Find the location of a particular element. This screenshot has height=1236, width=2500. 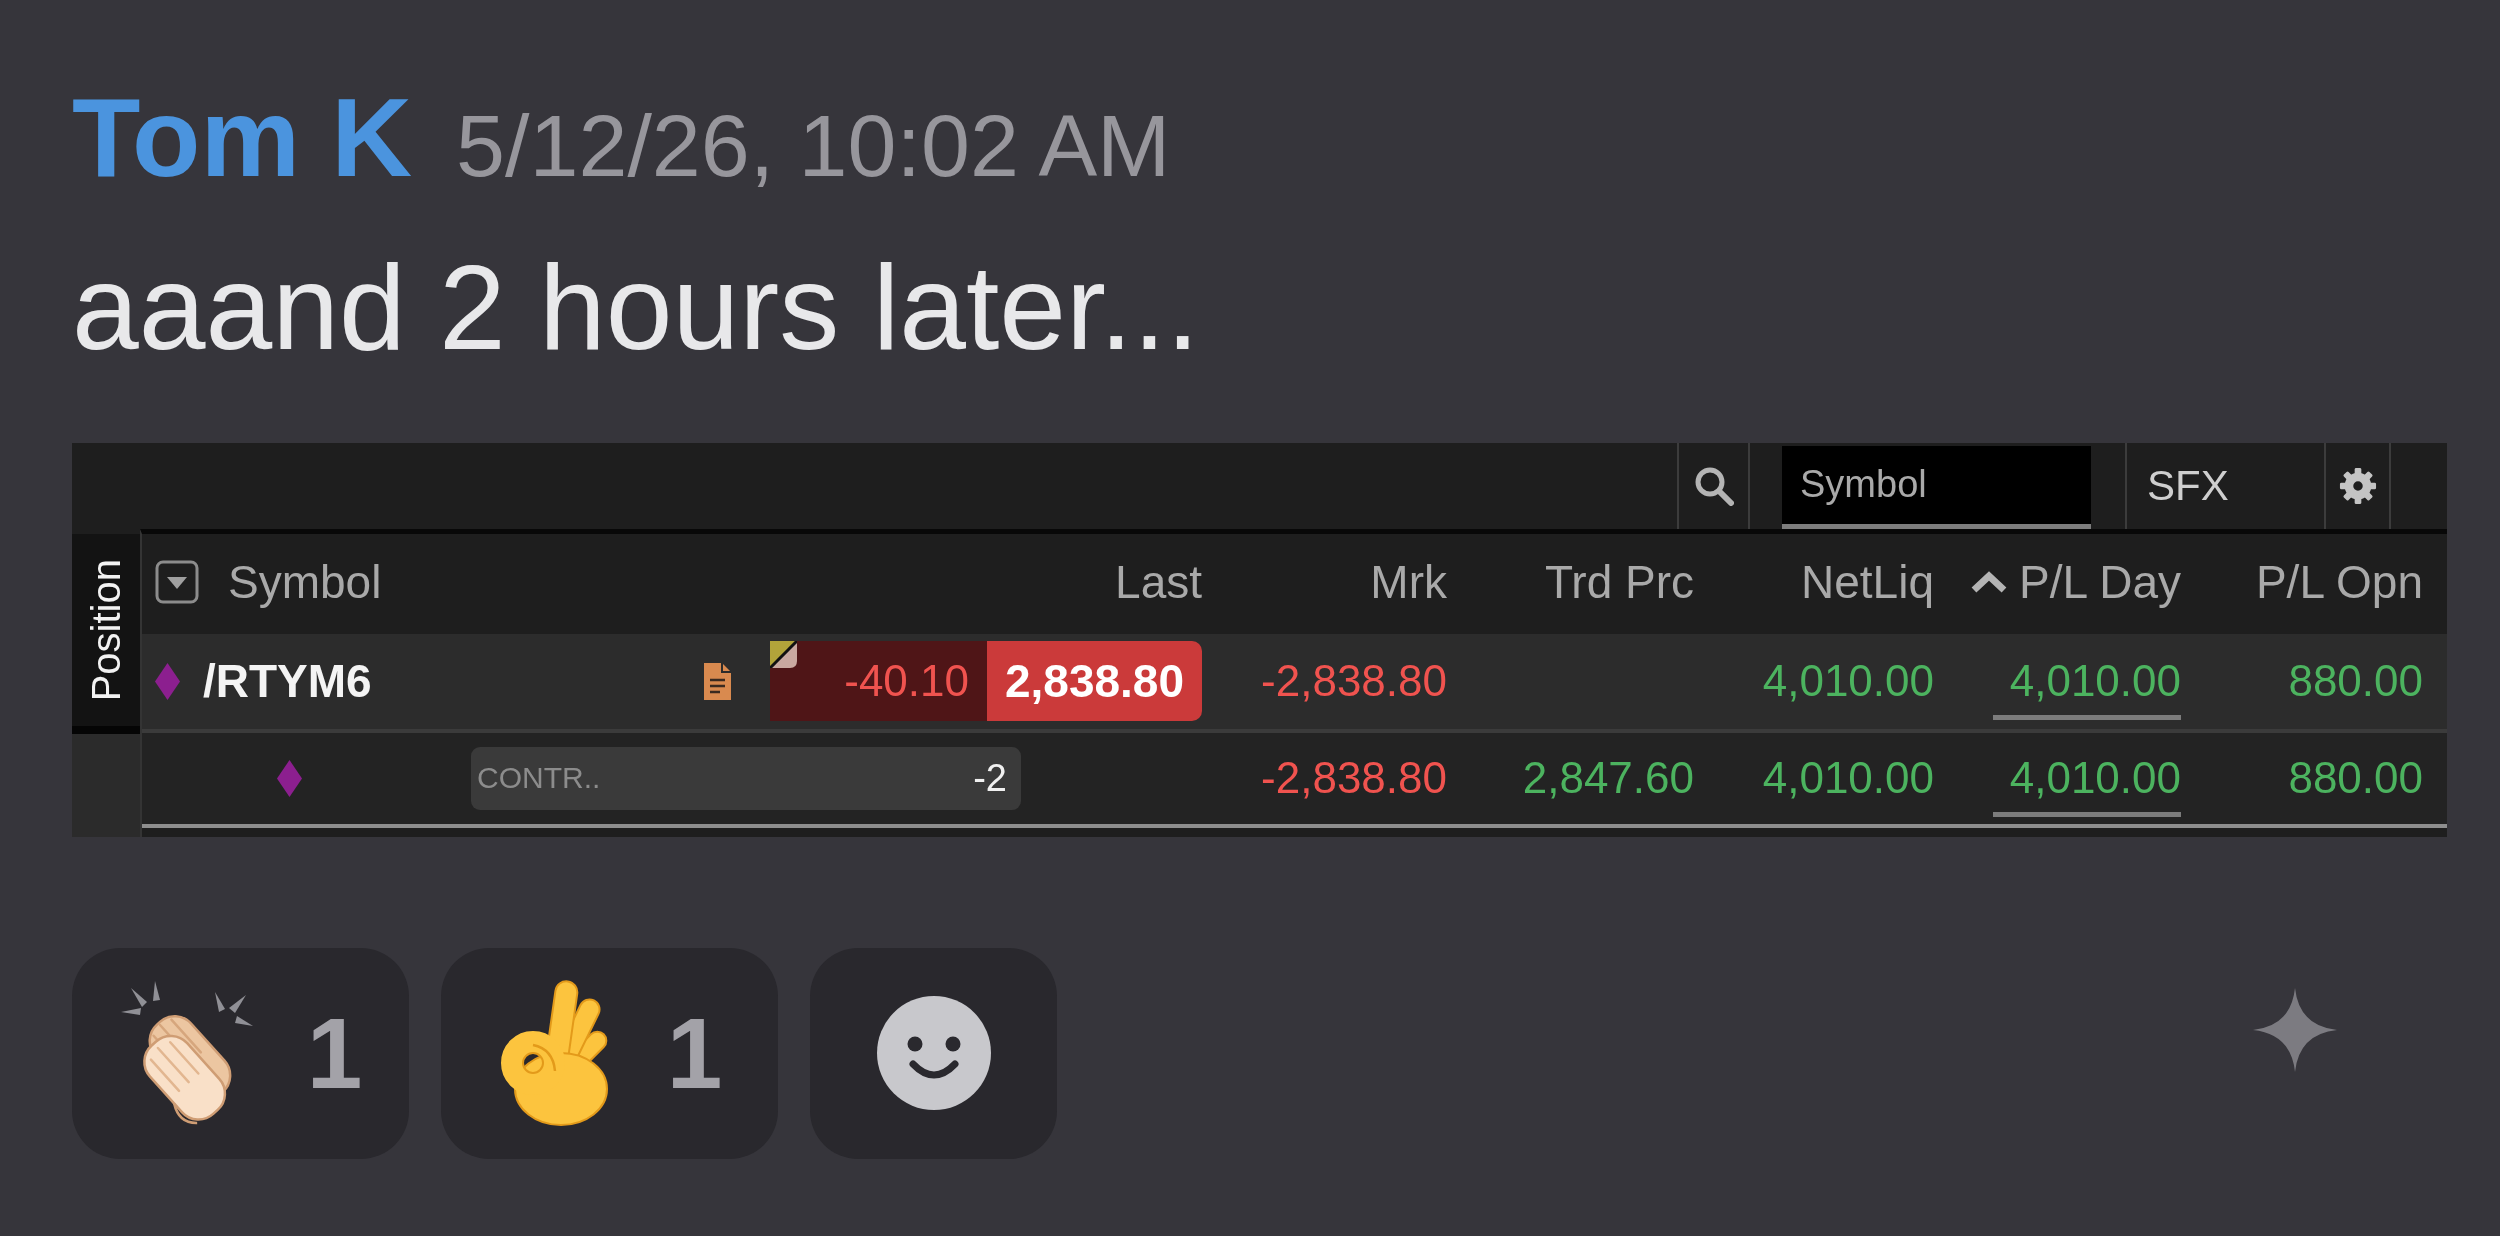

net-change-cell: -40.10 is located at coordinates (878, 681).